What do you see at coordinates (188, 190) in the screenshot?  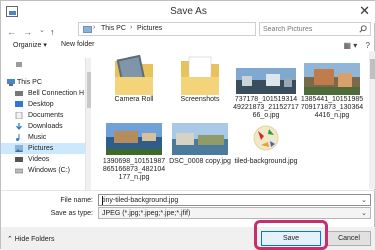 I see `divider` at bounding box center [188, 190].